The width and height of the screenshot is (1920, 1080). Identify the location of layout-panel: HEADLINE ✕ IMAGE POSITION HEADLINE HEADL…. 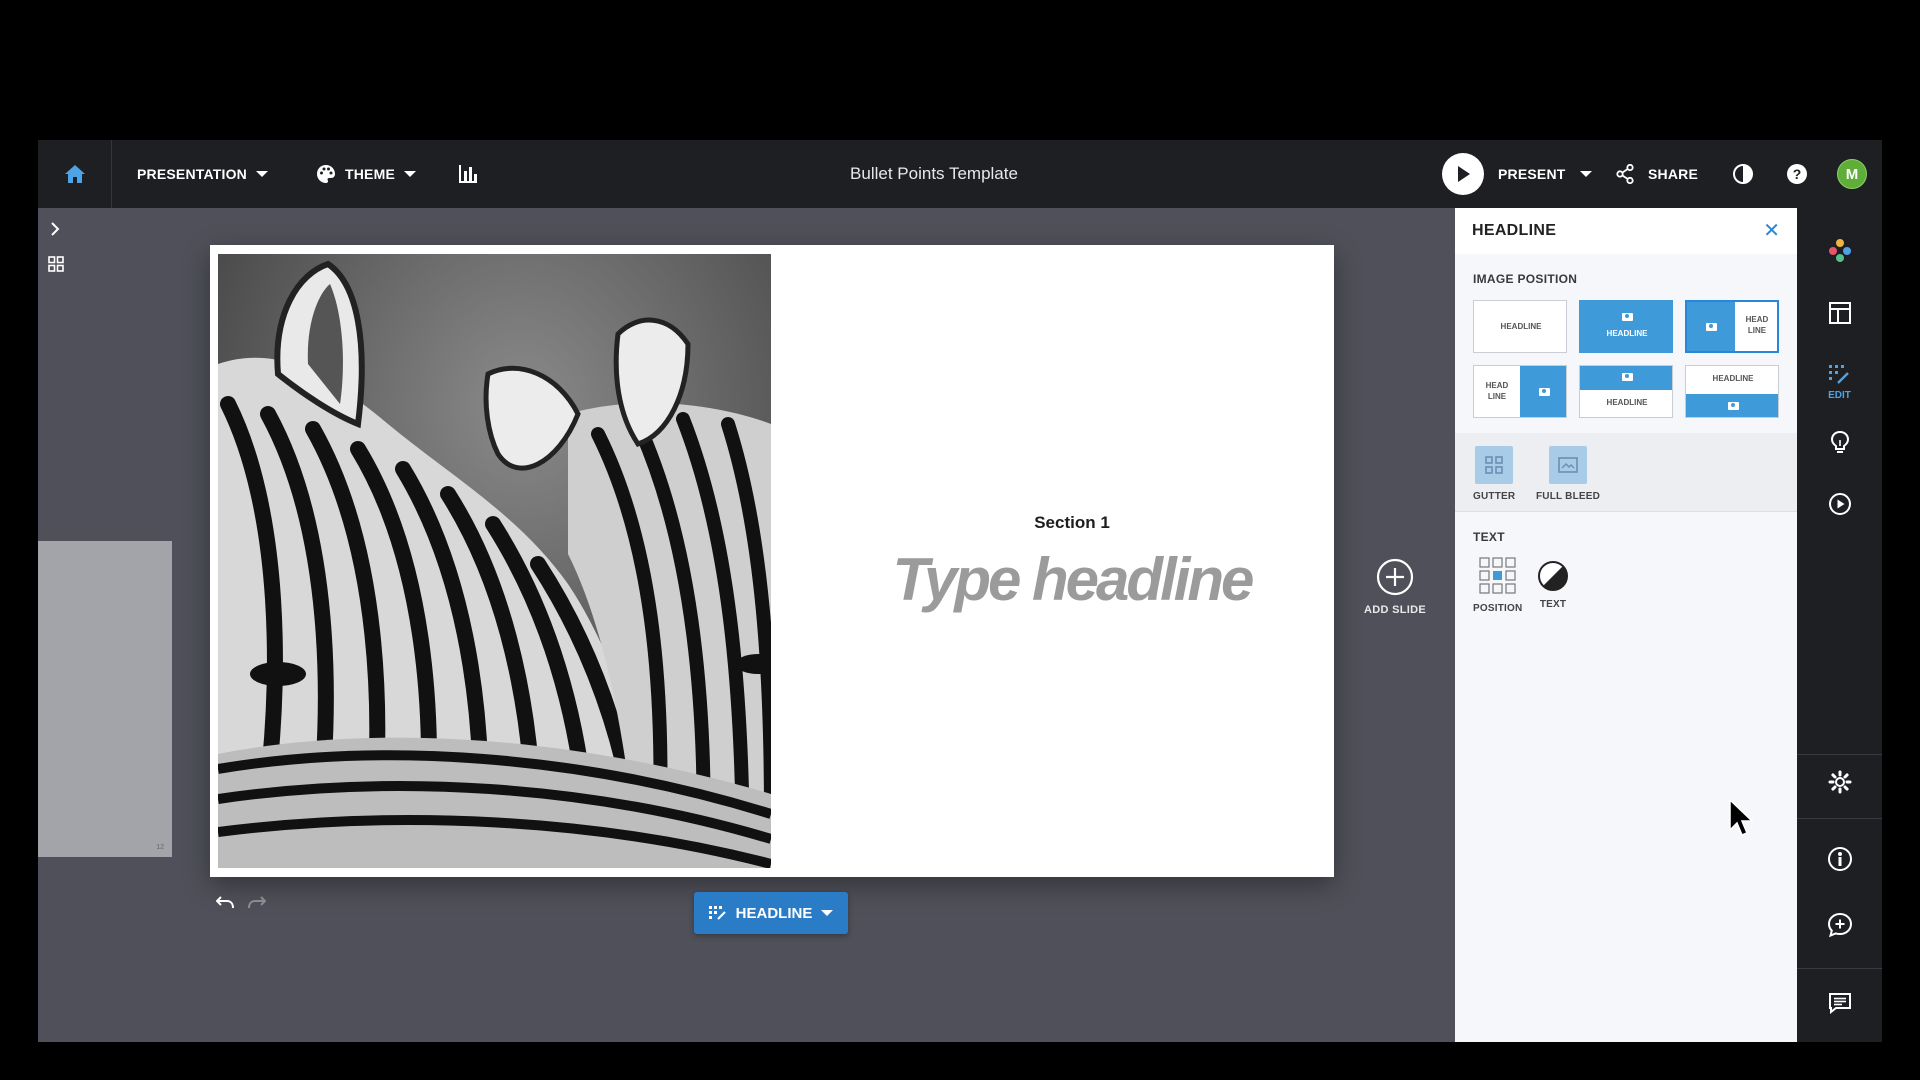
(1626, 625).